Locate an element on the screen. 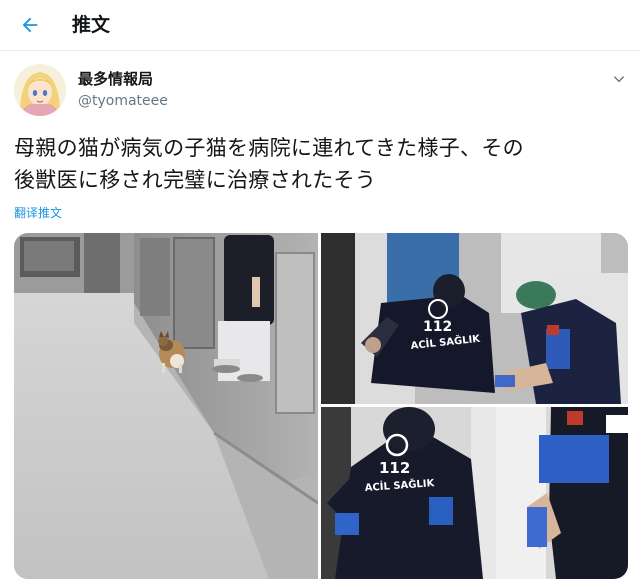 This screenshot has width=640, height=585. tweet-menu-button is located at coordinates (619, 79).